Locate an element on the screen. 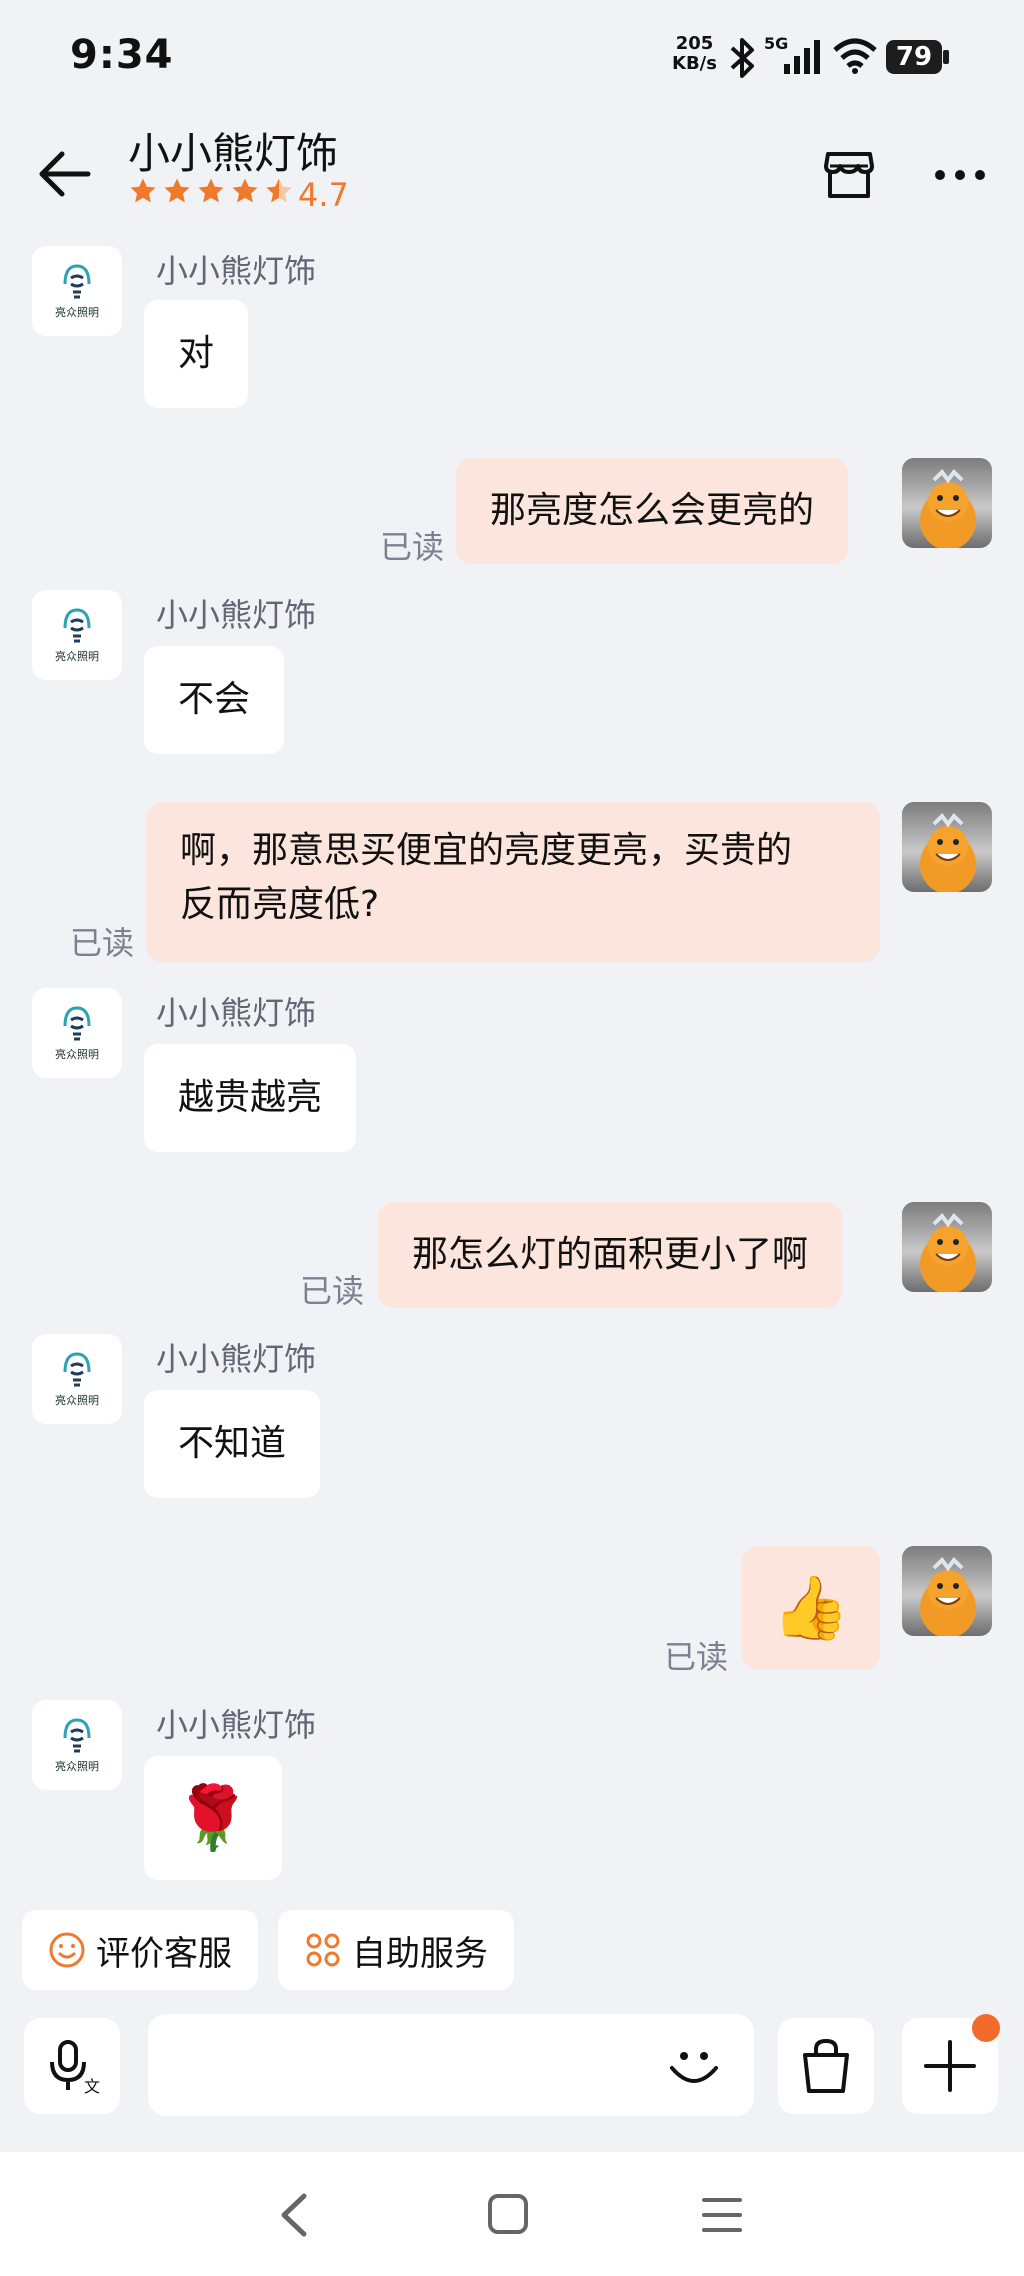 This screenshot has width=1024, height=2276. self-service-button: 自助服务 is located at coordinates (396, 1950).